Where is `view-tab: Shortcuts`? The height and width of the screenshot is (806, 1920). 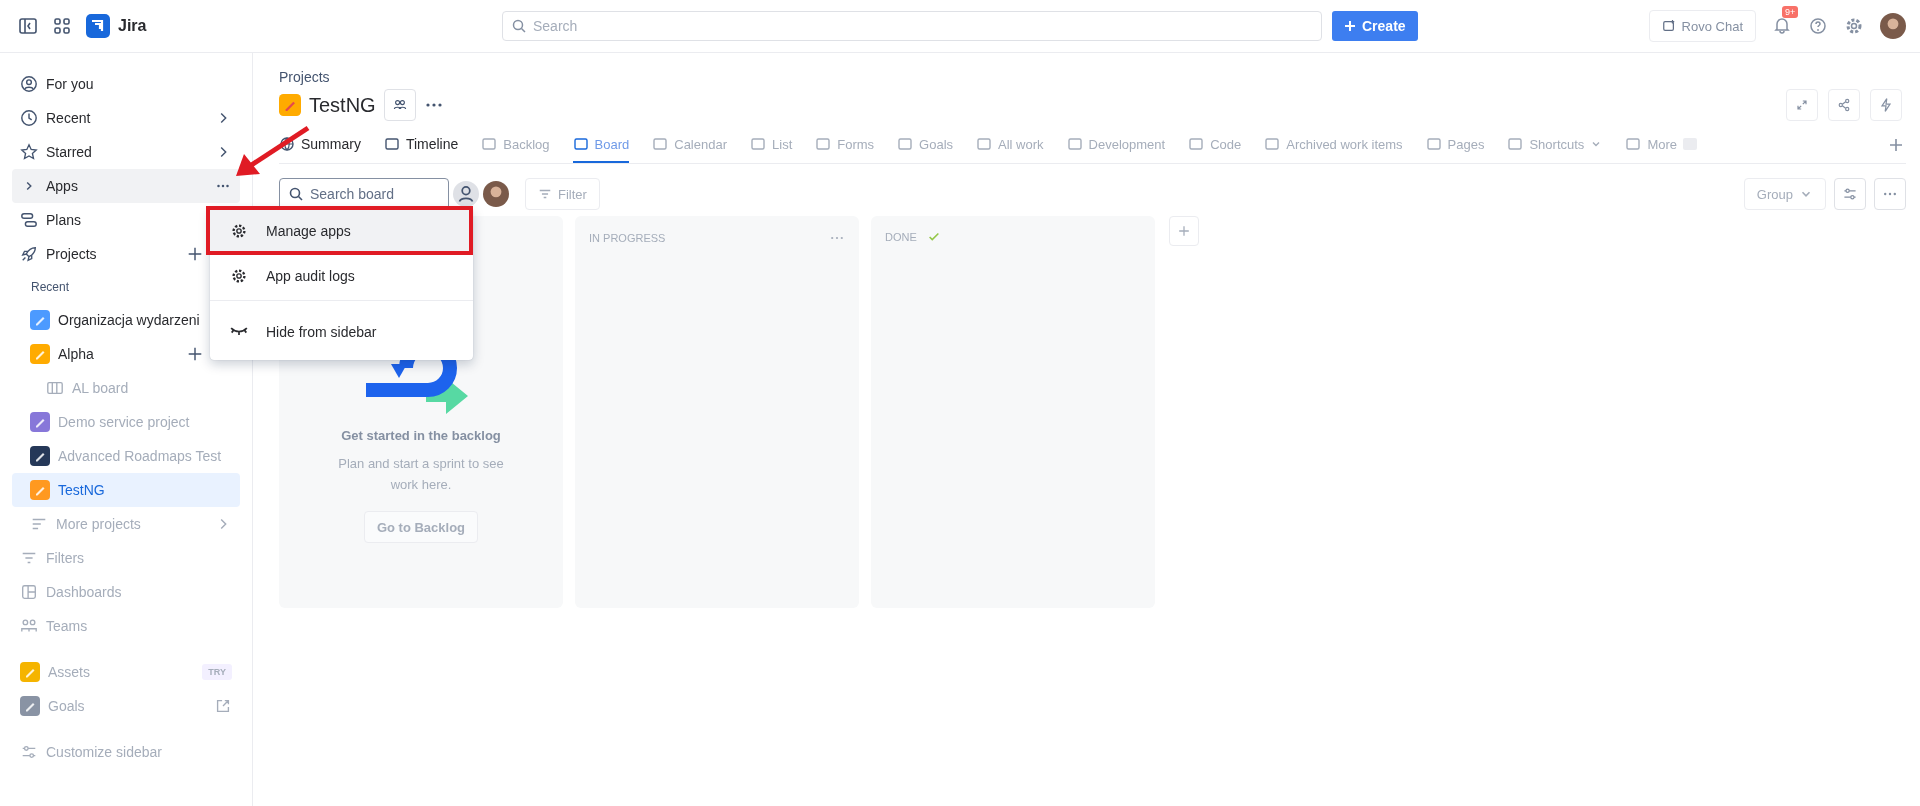
view-tab: Shortcuts is located at coordinates (1555, 145).